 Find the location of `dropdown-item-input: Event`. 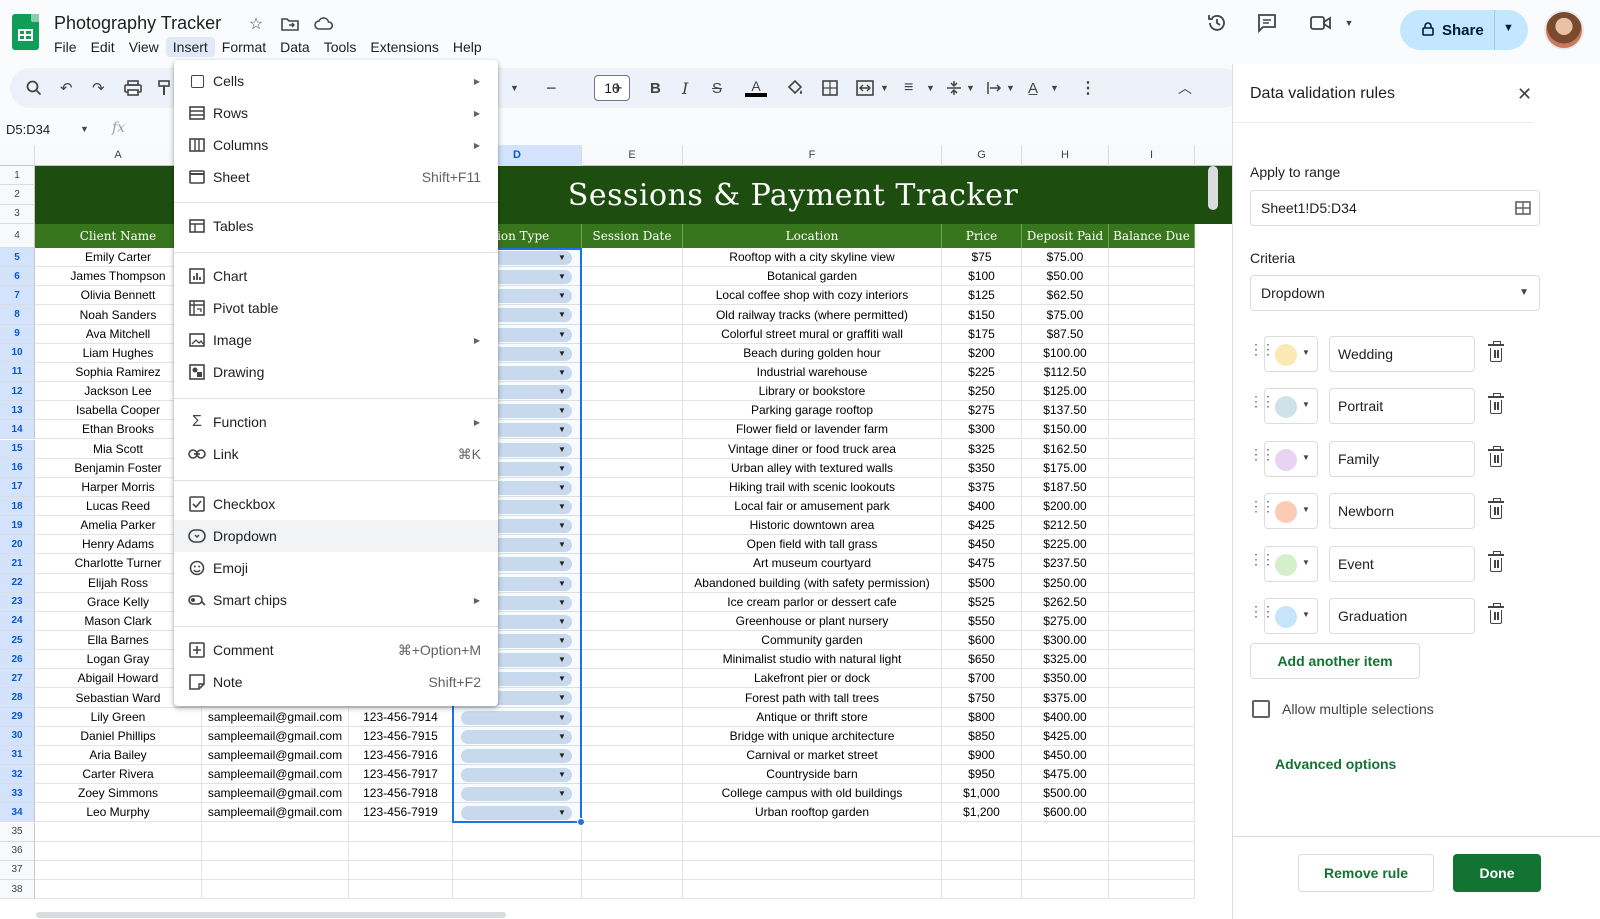

dropdown-item-input: Event is located at coordinates (1402, 564).